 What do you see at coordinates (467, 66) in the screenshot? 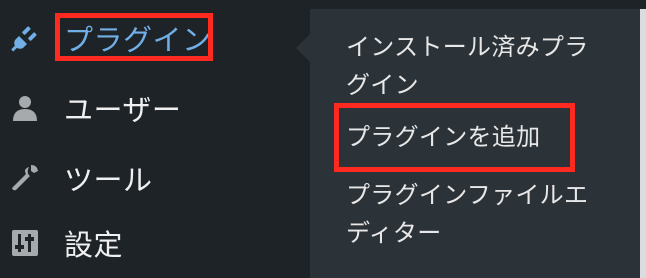
I see `submenu-item-installed-plugins: インストール済みプラ グイン` at bounding box center [467, 66].